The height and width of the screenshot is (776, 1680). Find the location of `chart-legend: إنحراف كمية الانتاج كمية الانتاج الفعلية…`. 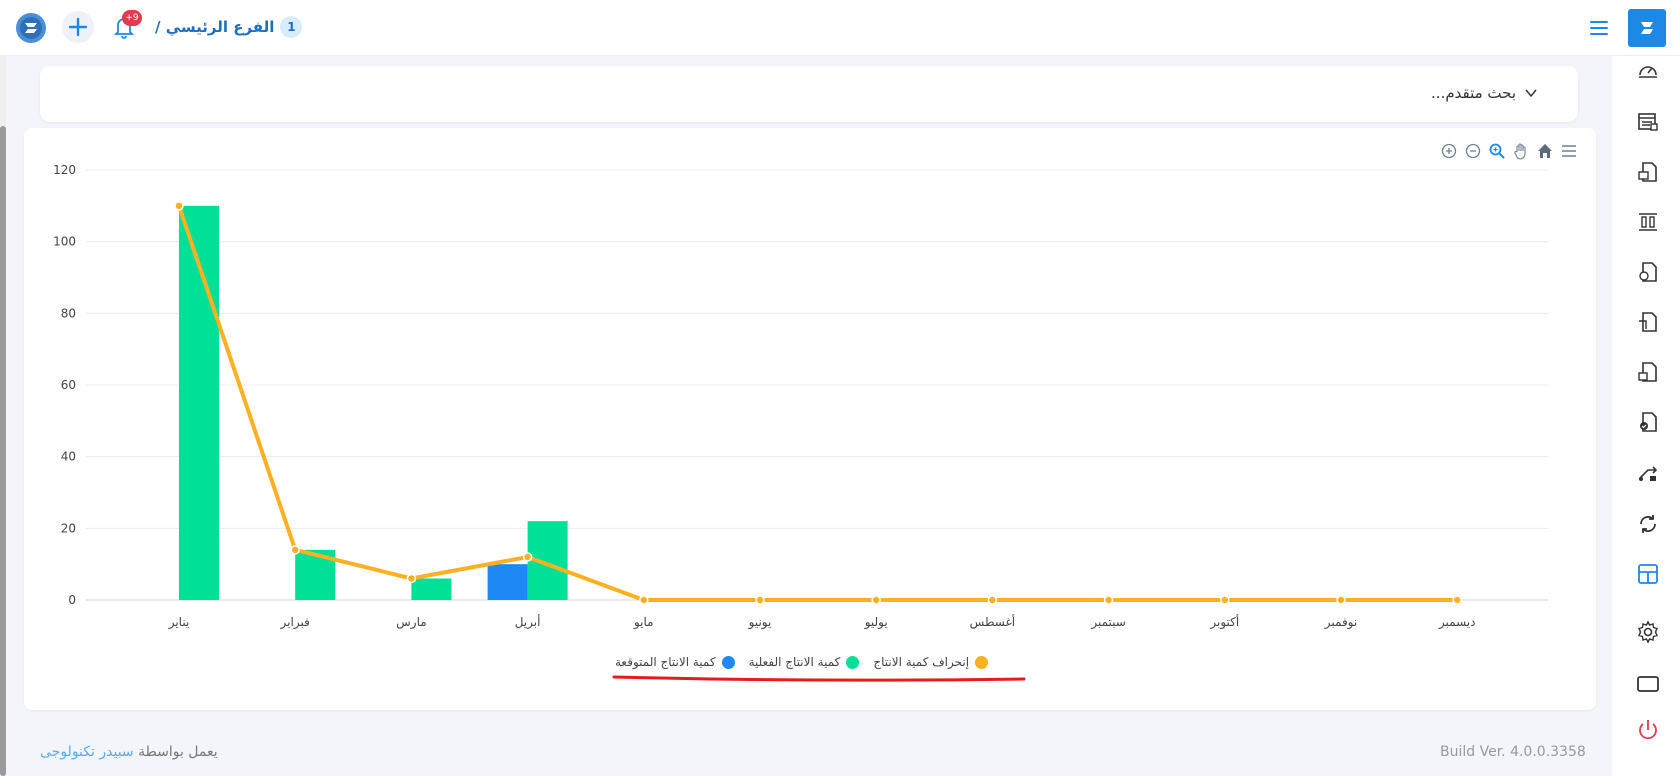

chart-legend: إنحراف كمية الانتاج كمية الانتاج الفعلية… is located at coordinates (802, 662).